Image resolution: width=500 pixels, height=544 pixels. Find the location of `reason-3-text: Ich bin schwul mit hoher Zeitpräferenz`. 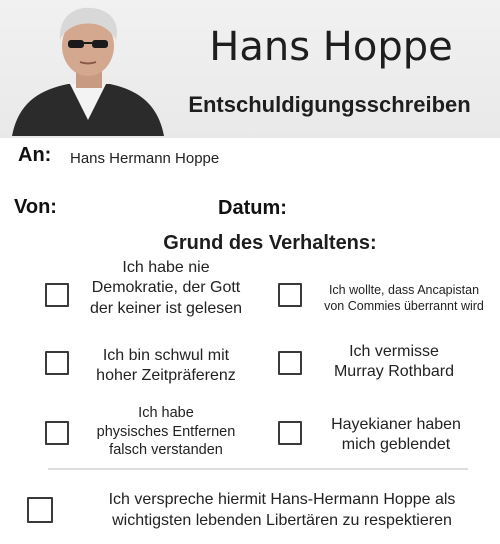

reason-3-text: Ich bin schwul mit hoher Zeitpräferenz is located at coordinates (166, 366).